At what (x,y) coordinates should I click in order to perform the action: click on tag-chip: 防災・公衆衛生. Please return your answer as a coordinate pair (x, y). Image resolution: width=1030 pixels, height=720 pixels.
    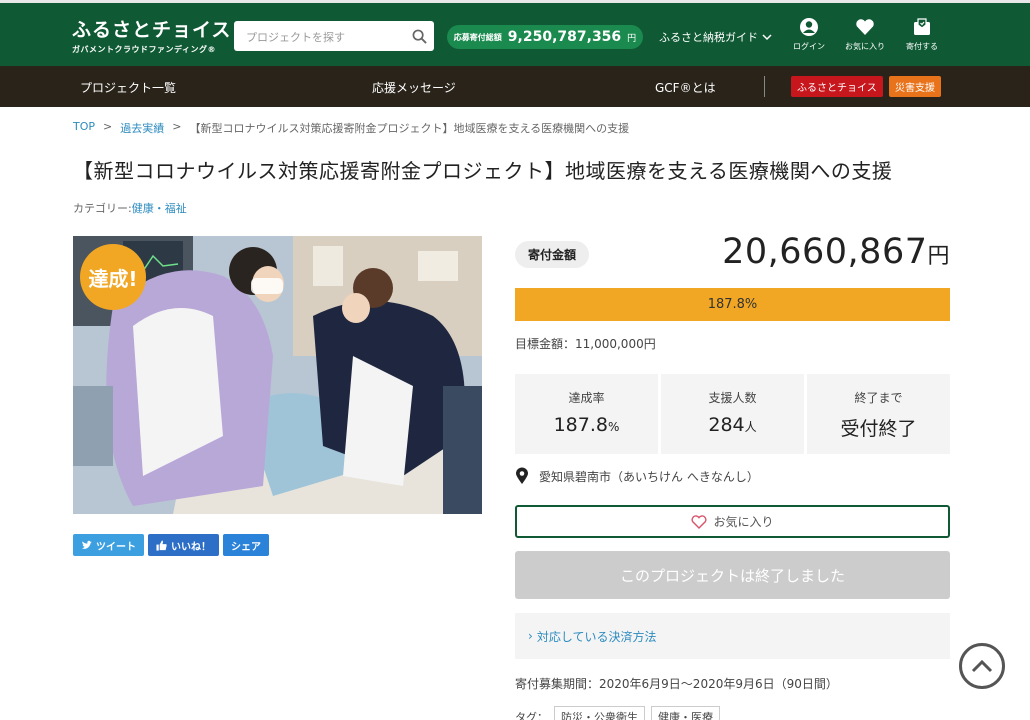
    Looking at the image, I should click on (599, 713).